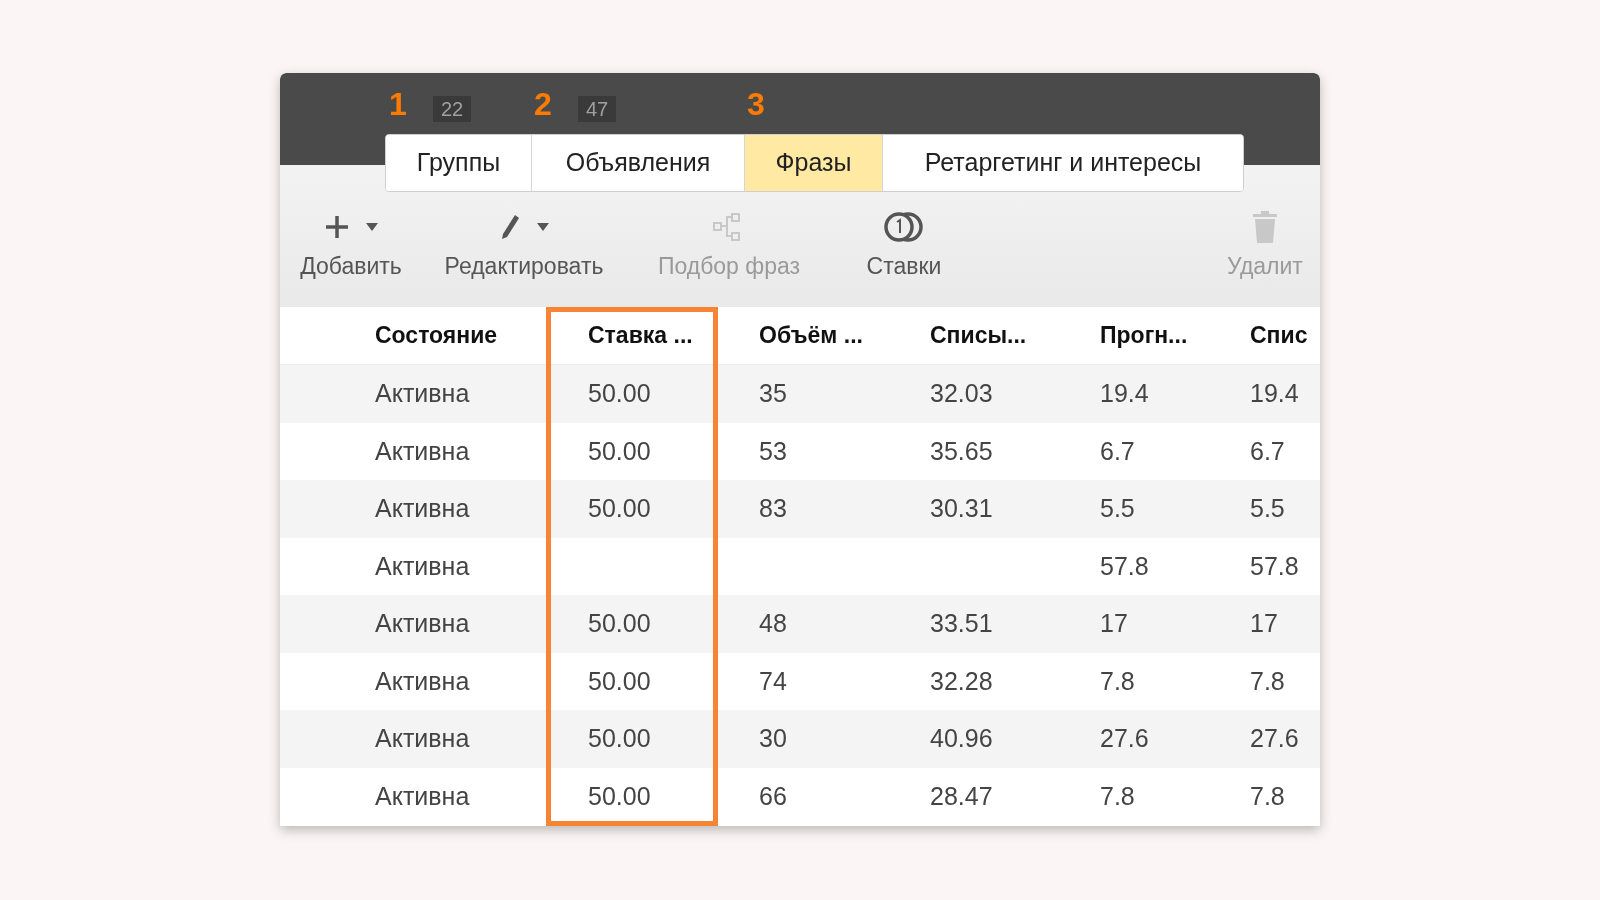 The image size is (1600, 900). I want to click on annotation-number: 2, so click(543, 104).